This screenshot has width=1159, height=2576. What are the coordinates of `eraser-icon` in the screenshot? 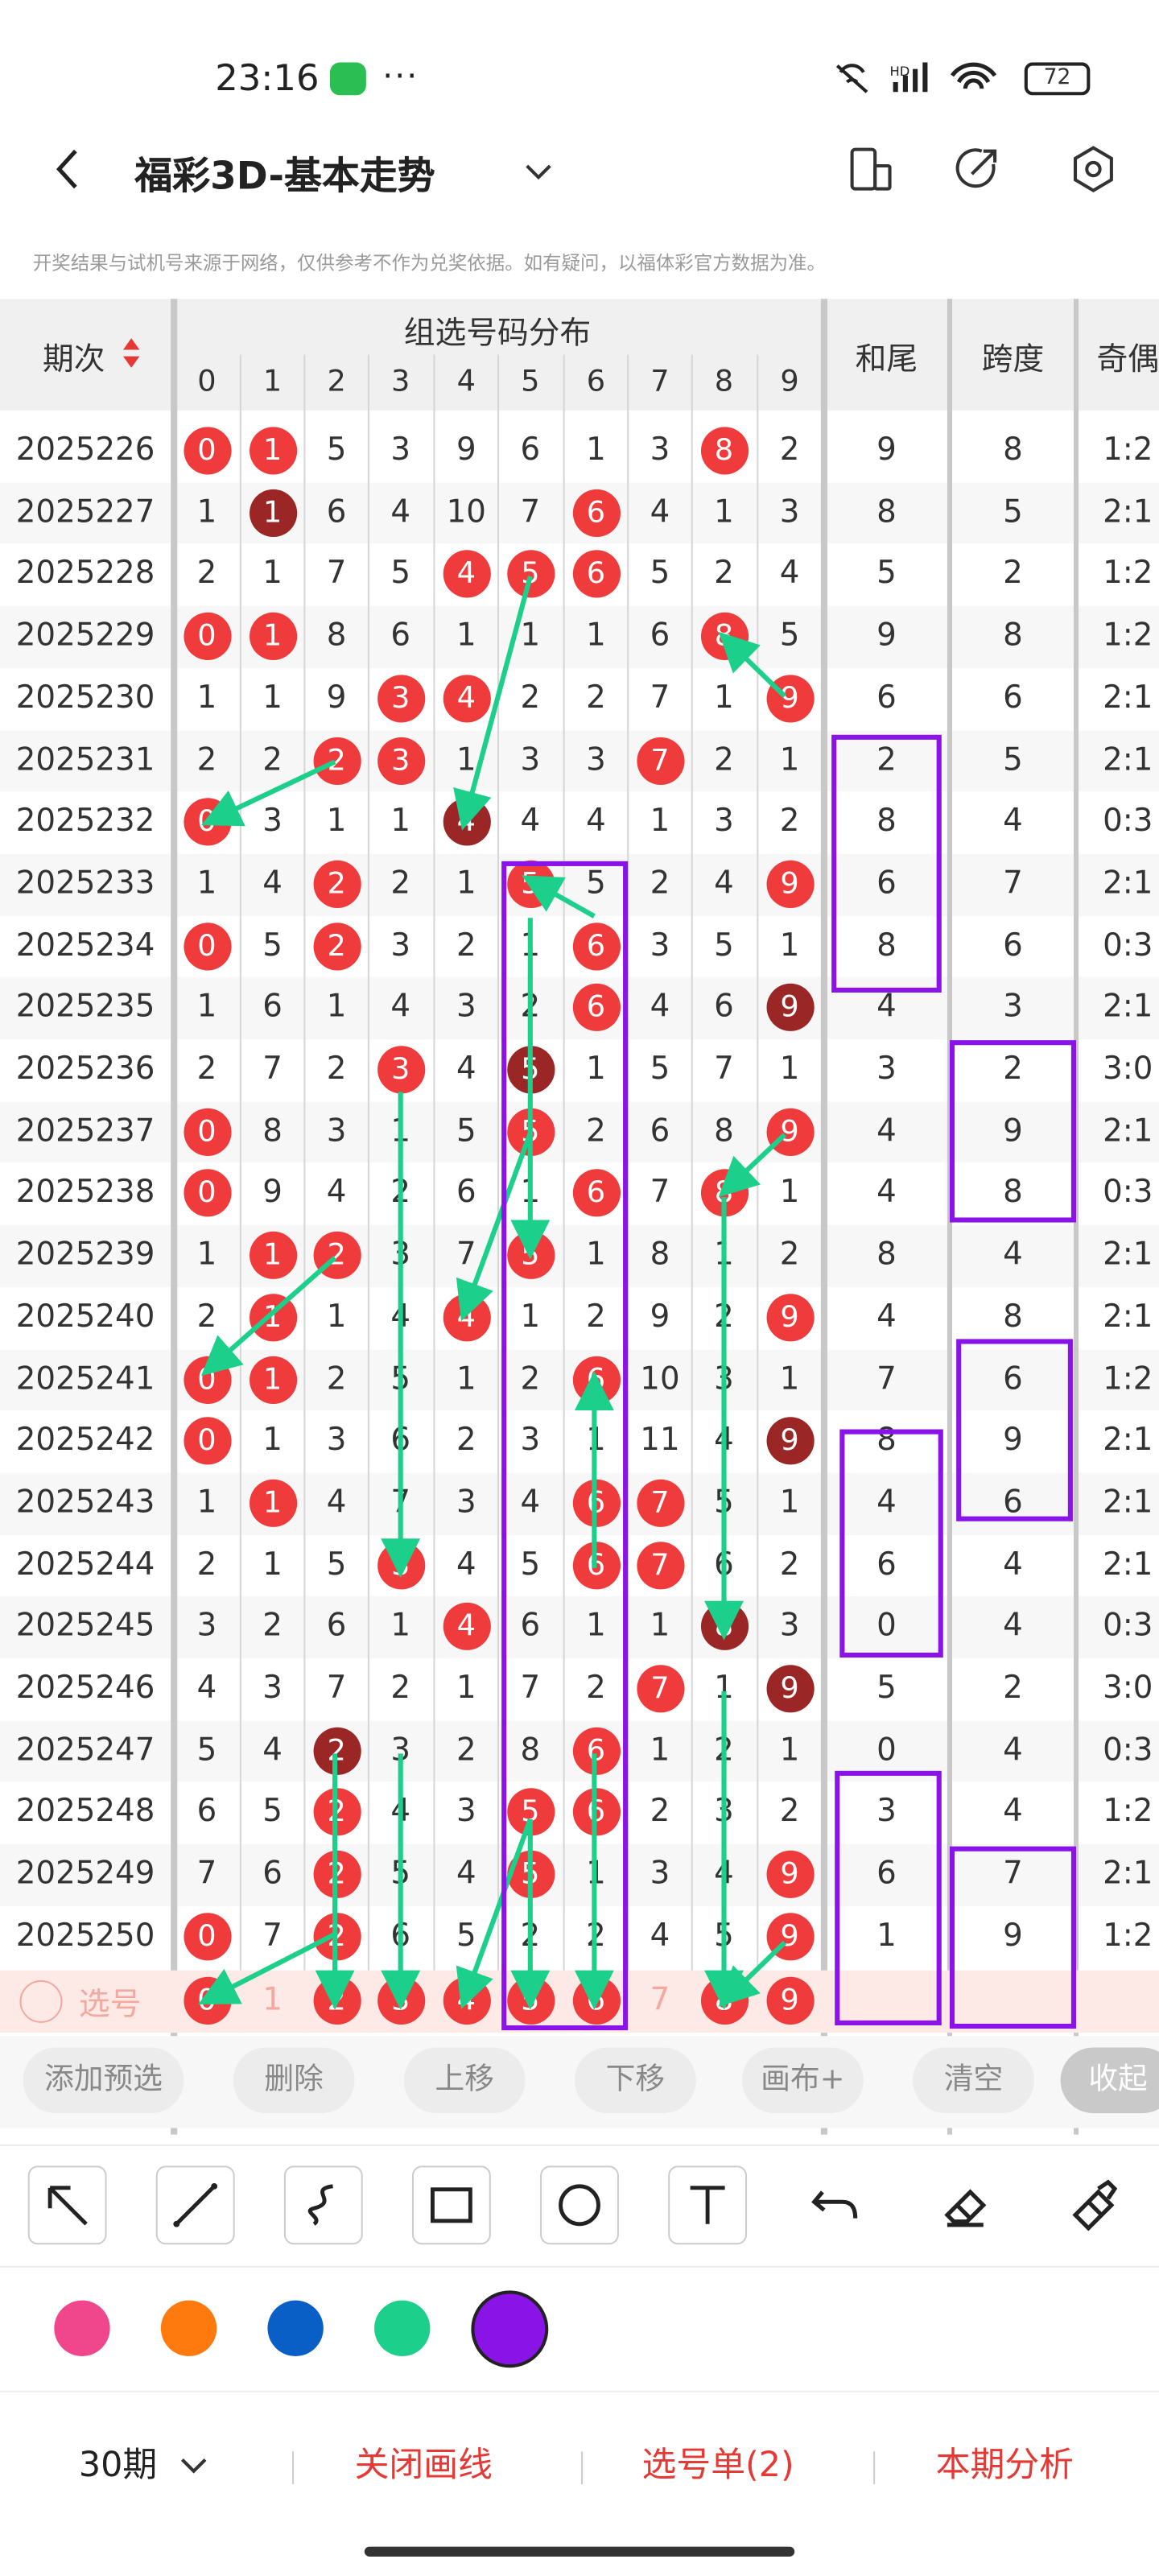 It's located at (963, 2204).